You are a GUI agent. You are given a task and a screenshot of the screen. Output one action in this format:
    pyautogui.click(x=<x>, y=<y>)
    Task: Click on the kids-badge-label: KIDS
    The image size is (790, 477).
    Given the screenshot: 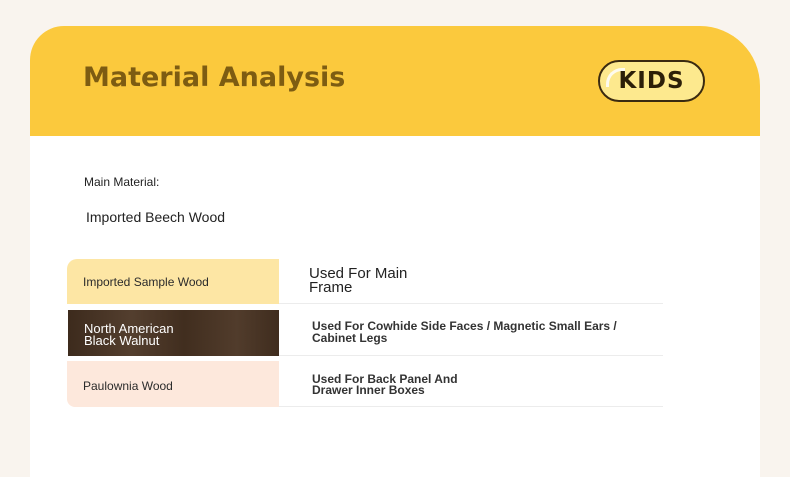 What is the action you would take?
    pyautogui.click(x=651, y=81)
    